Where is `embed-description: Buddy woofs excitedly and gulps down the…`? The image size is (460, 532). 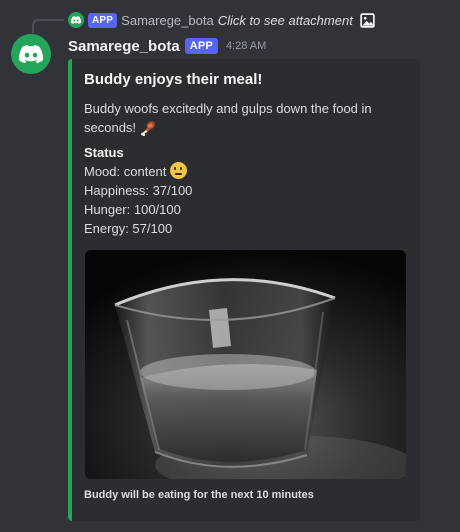
embed-description: Buddy woofs excitedly and gulps down the… is located at coordinates (244, 118).